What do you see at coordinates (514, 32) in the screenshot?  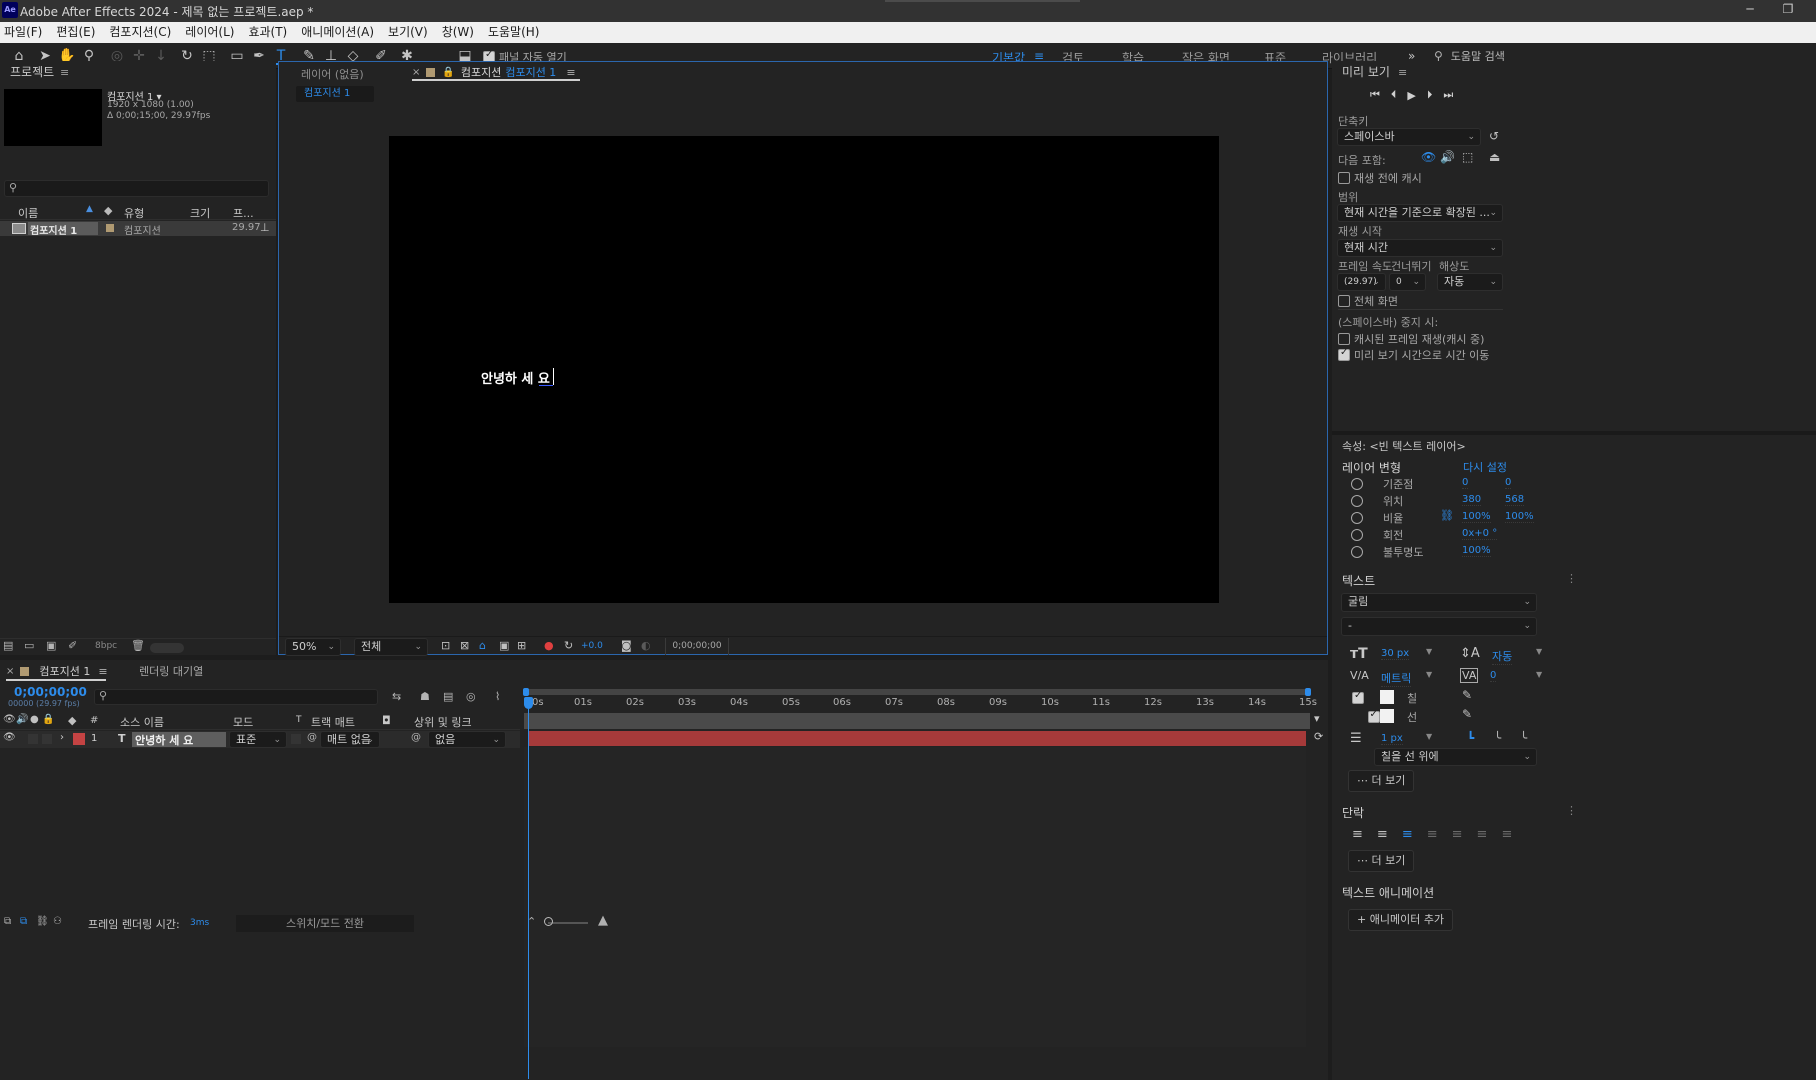 I see `menu-help: 도움말(H)` at bounding box center [514, 32].